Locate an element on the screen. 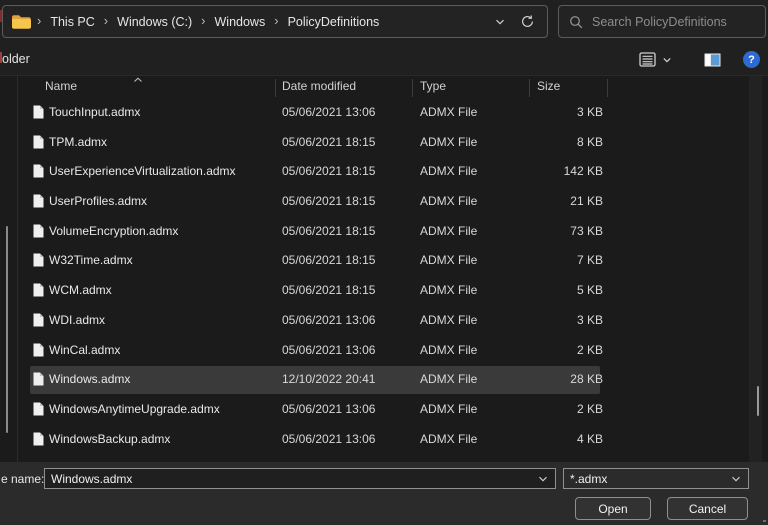 The image size is (768, 525). file-name: UserProfiles.admx is located at coordinates (98, 201).